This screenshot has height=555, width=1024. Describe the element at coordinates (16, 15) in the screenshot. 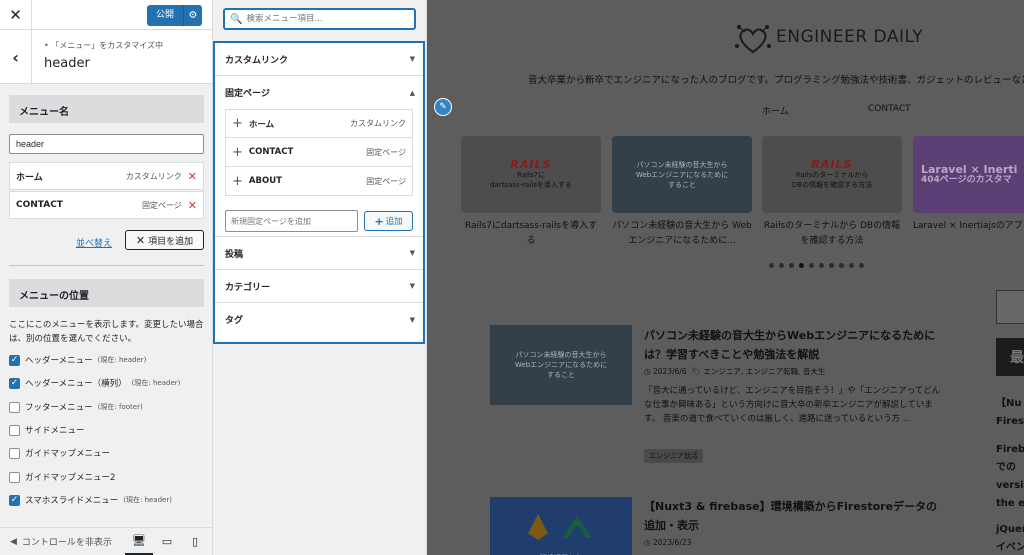

I see `close-customizer-button: ✕` at that location.